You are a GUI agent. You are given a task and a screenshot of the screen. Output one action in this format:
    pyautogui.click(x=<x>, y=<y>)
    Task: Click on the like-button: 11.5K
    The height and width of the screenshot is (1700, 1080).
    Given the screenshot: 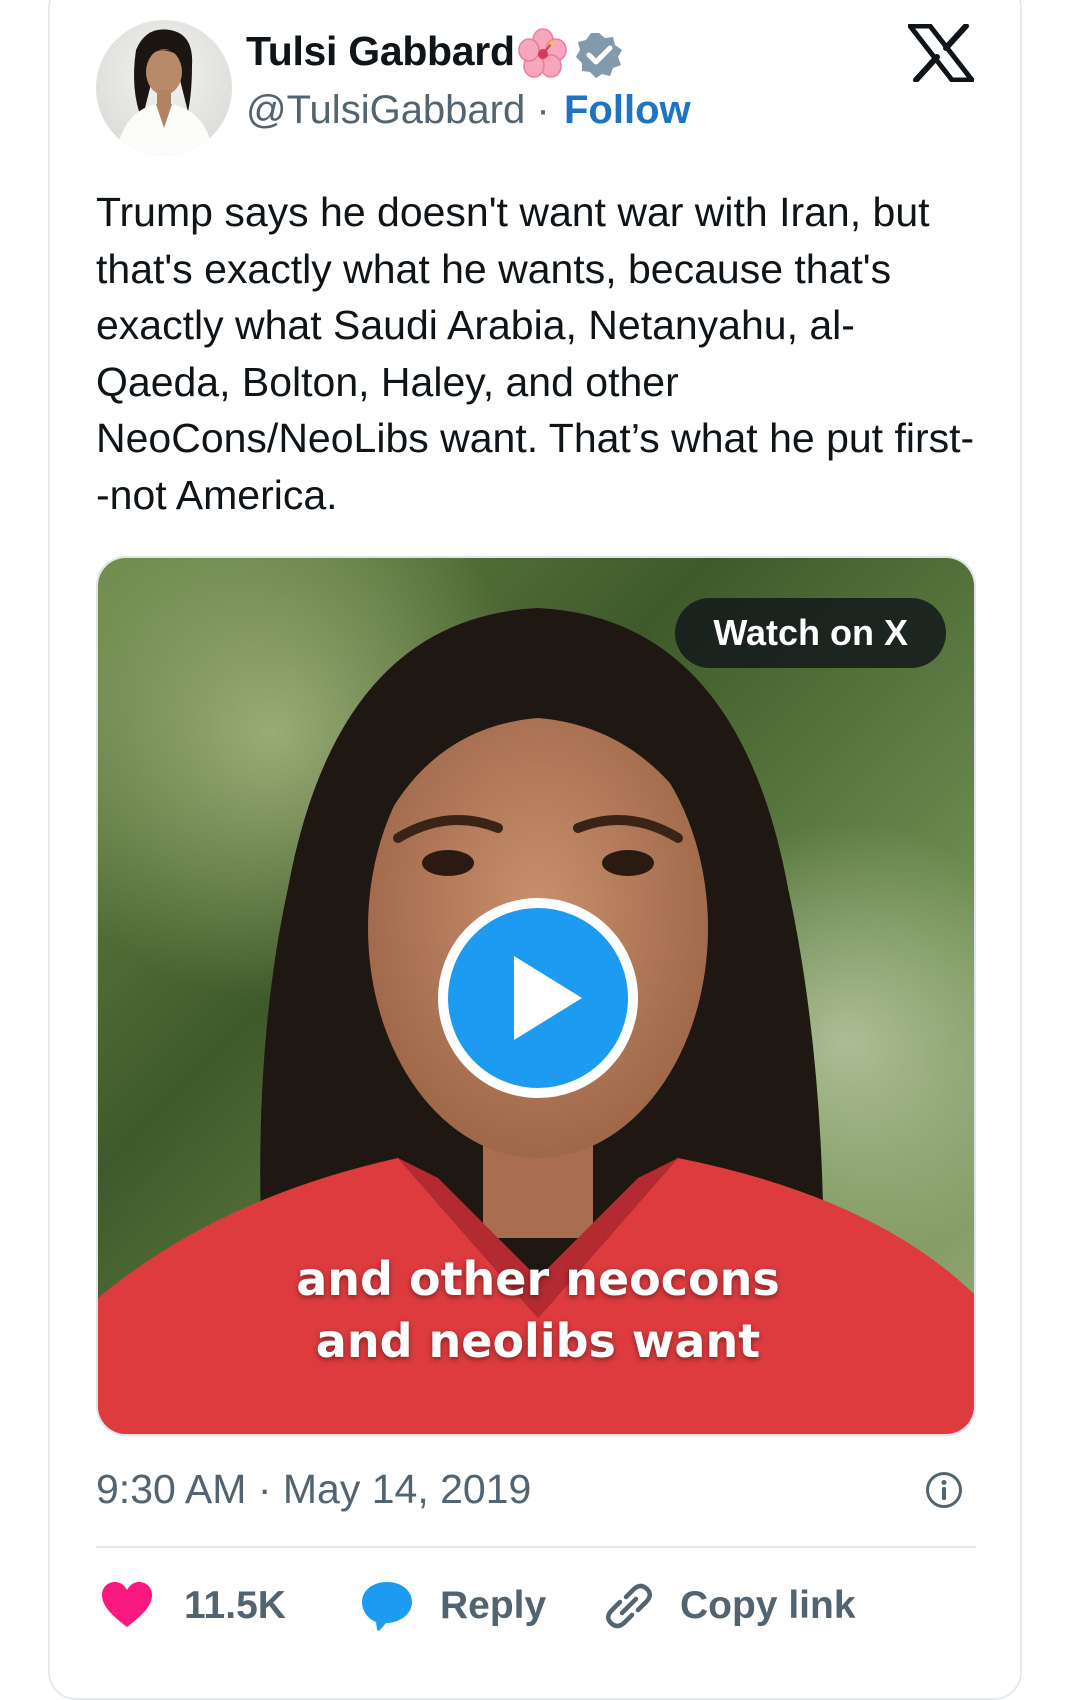 What is the action you would take?
    pyautogui.click(x=193, y=1606)
    